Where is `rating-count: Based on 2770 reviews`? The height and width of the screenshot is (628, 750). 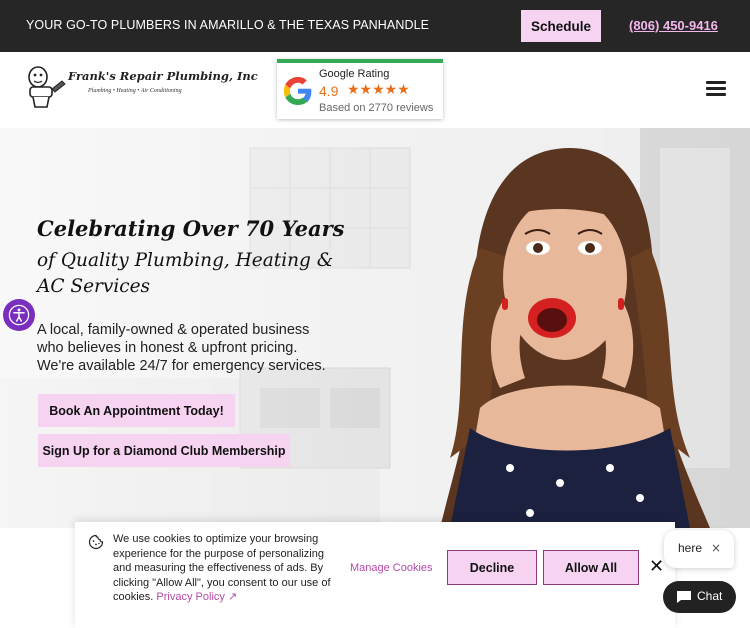 rating-count: Based on 2770 reviews is located at coordinates (376, 108).